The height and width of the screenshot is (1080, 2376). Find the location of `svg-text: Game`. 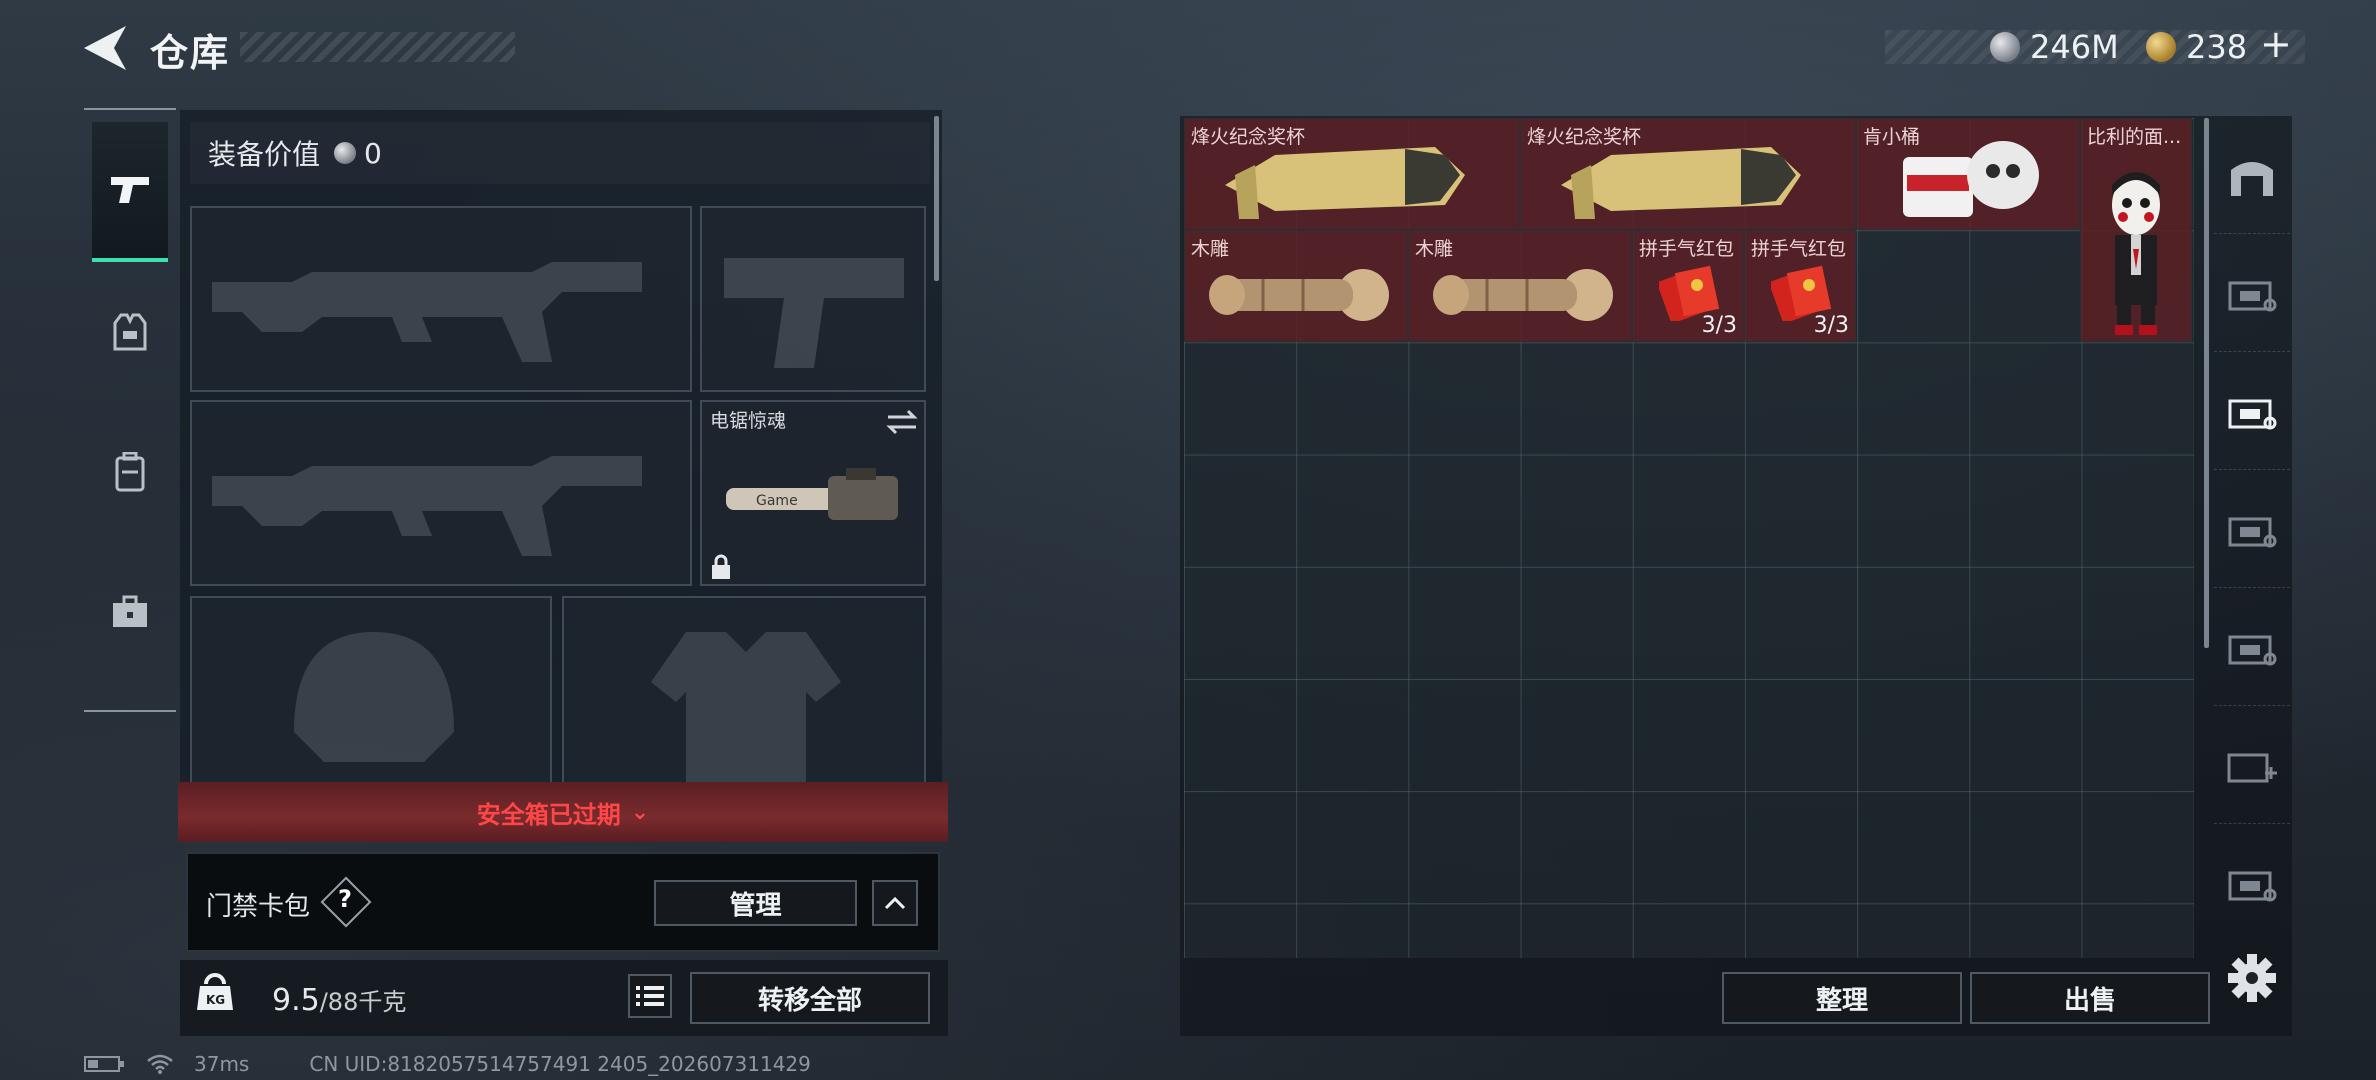

svg-text: Game is located at coordinates (777, 501).